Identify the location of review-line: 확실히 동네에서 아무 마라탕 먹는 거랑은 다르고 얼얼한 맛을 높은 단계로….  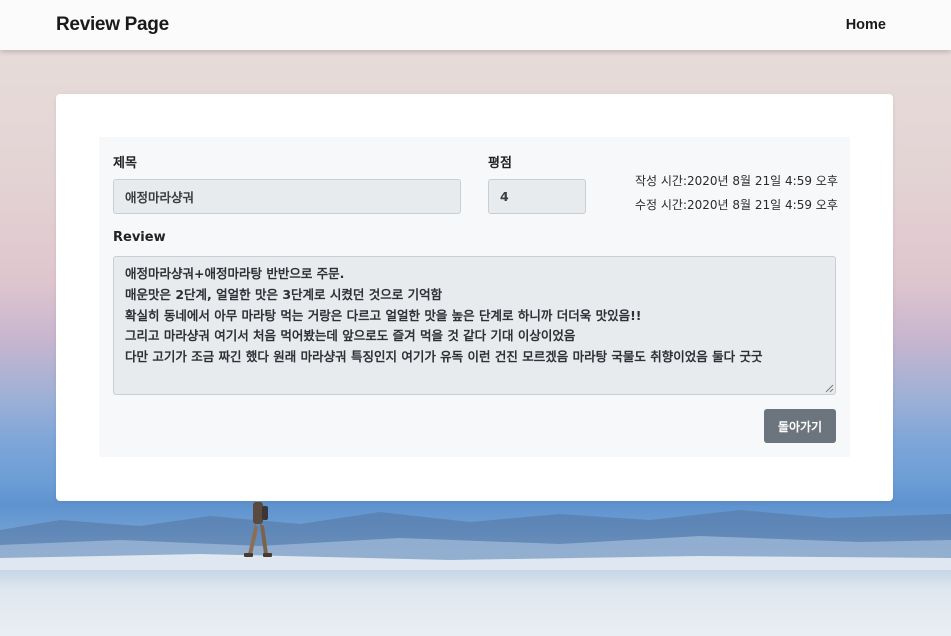
(383, 315).